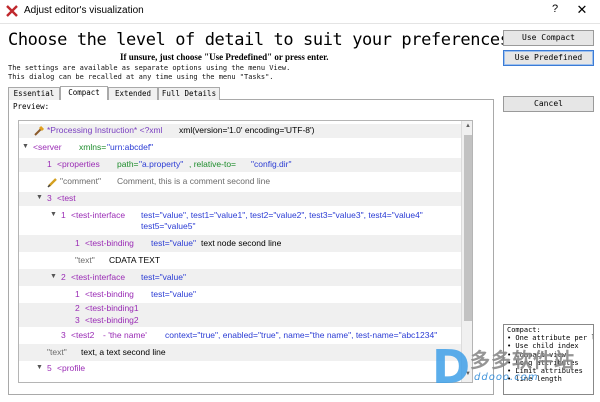 Image resolution: width=600 pixels, height=402 pixels. Describe the element at coordinates (240, 369) in the screenshot. I see `tree-row: ▼ 5 <profile` at that location.